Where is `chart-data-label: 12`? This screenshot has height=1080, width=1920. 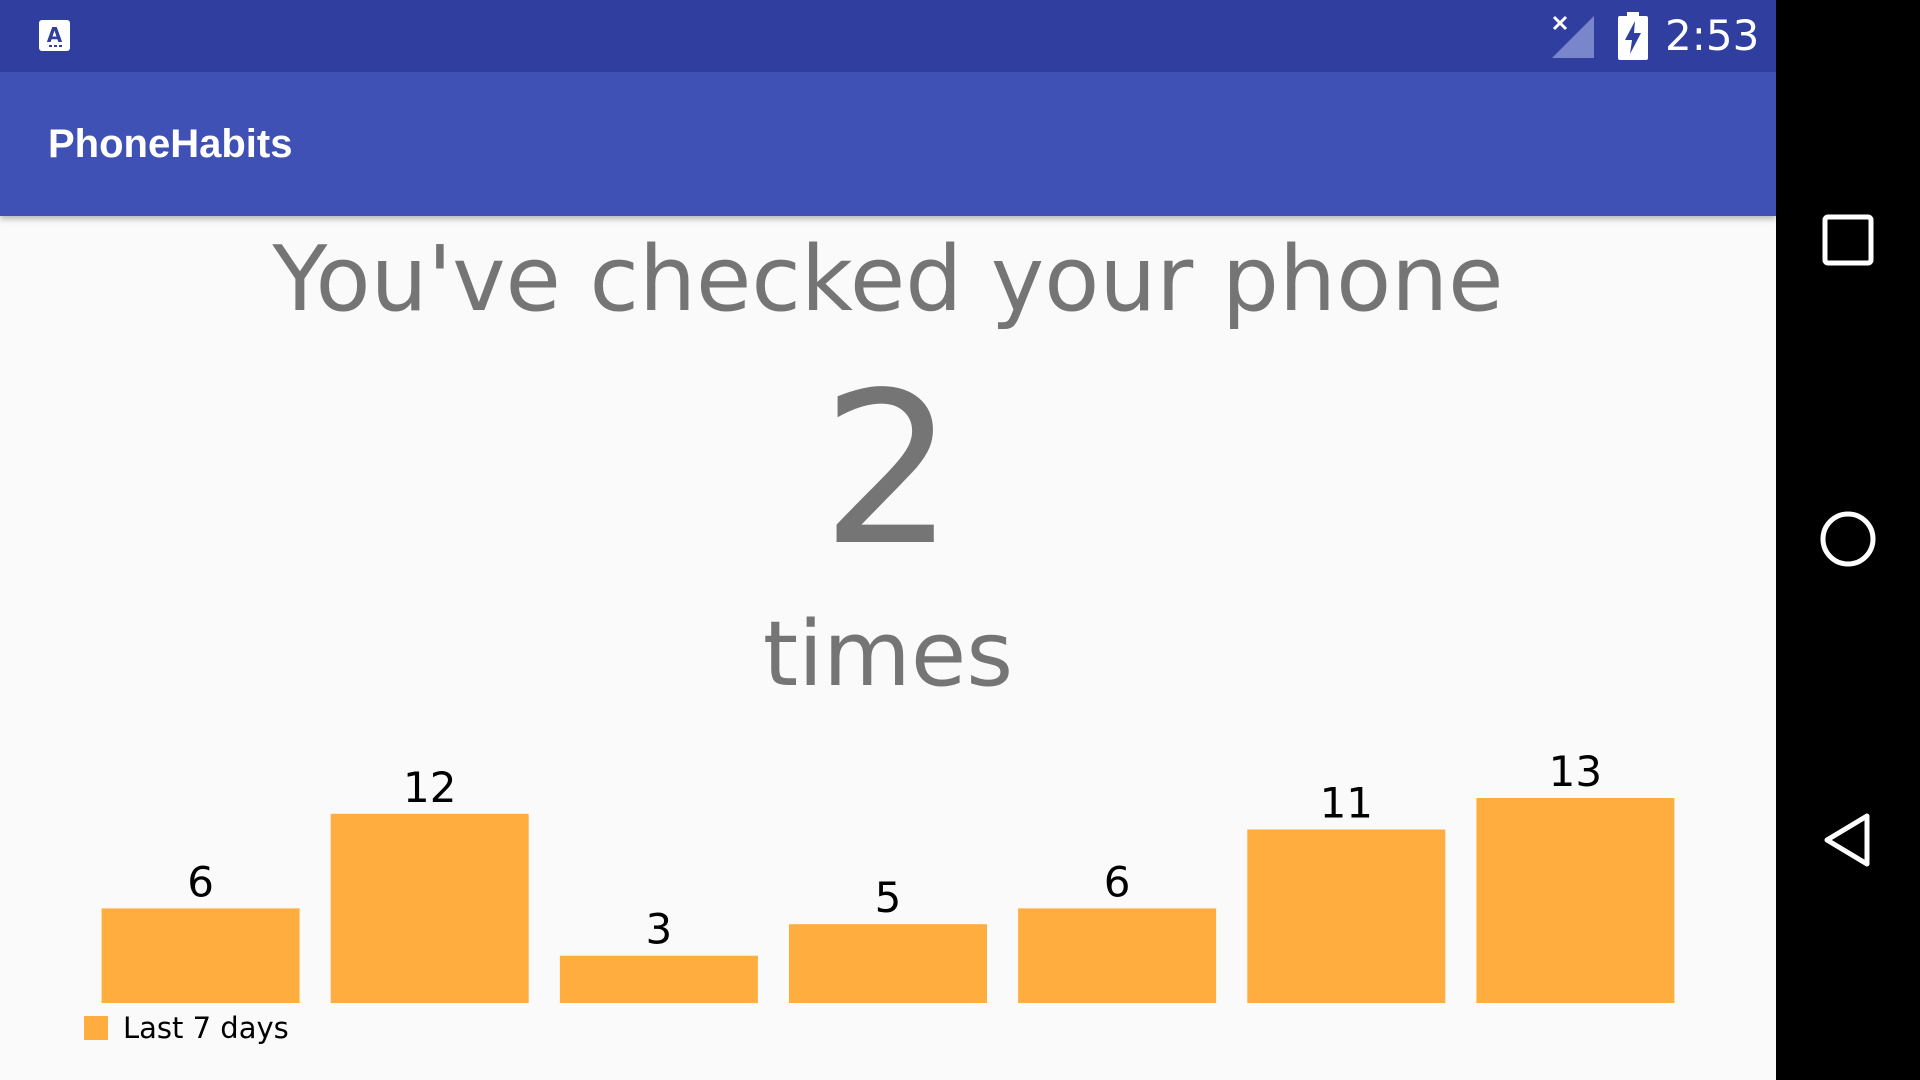 chart-data-label: 12 is located at coordinates (429, 787).